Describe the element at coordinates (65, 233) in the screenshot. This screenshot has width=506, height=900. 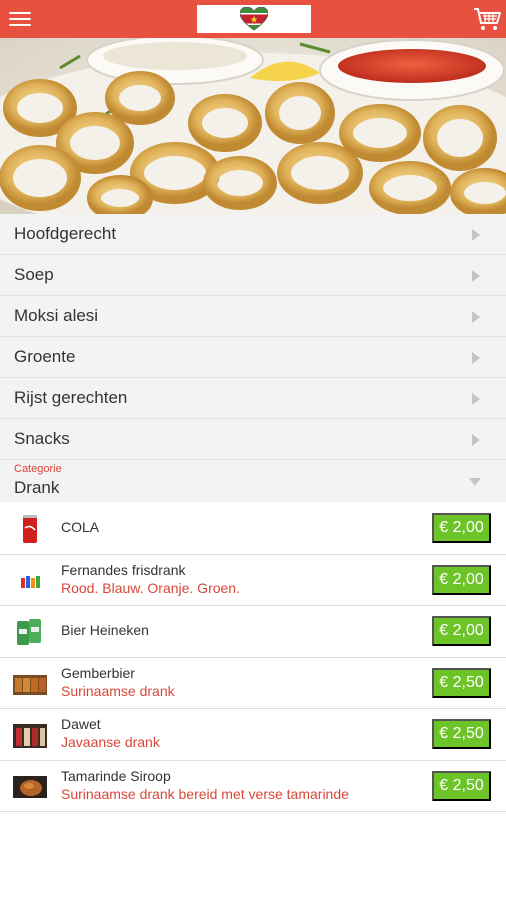
I see `category-label: Hoofdgerecht` at that location.